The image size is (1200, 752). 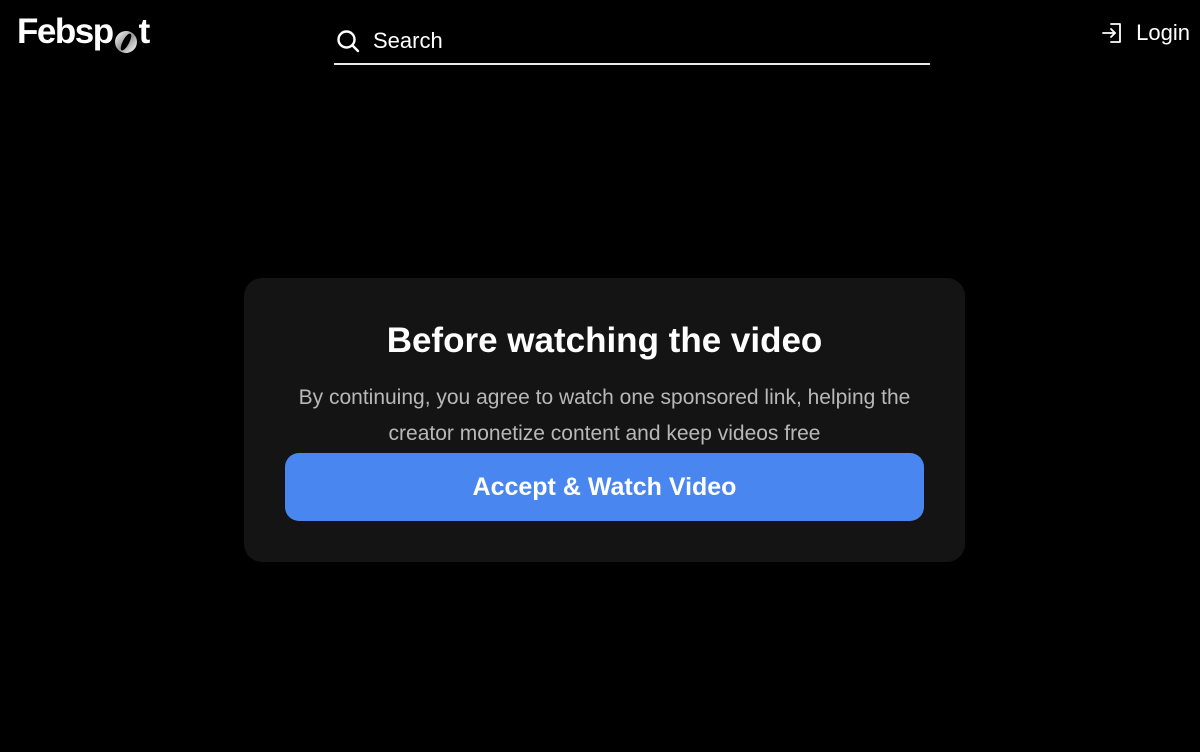 What do you see at coordinates (643, 40) in the screenshot?
I see `search-input` at bounding box center [643, 40].